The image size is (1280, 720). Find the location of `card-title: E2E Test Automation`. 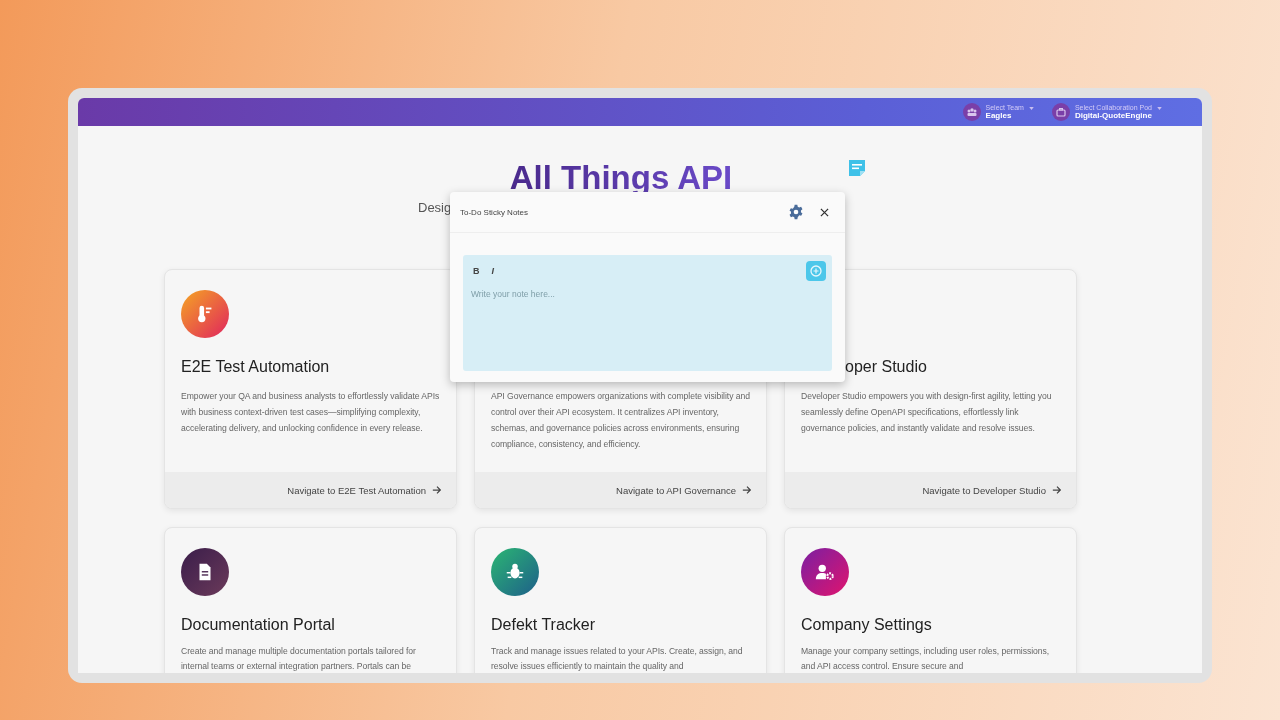

card-title: E2E Test Automation is located at coordinates (256, 367).